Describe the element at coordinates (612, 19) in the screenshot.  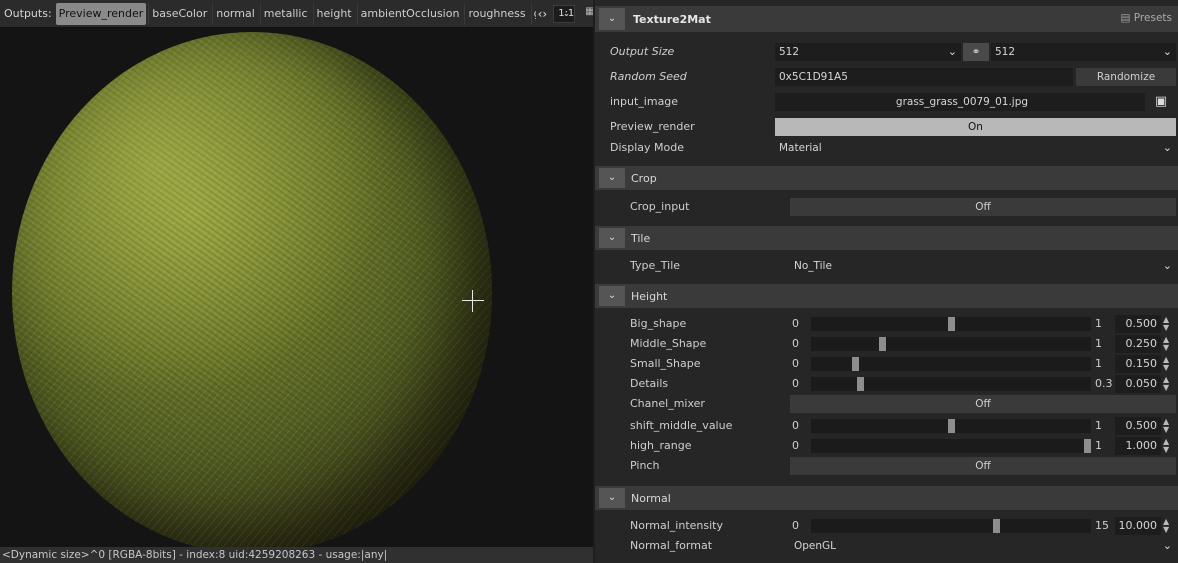
I see `collapse-node-icon: ⌄` at that location.